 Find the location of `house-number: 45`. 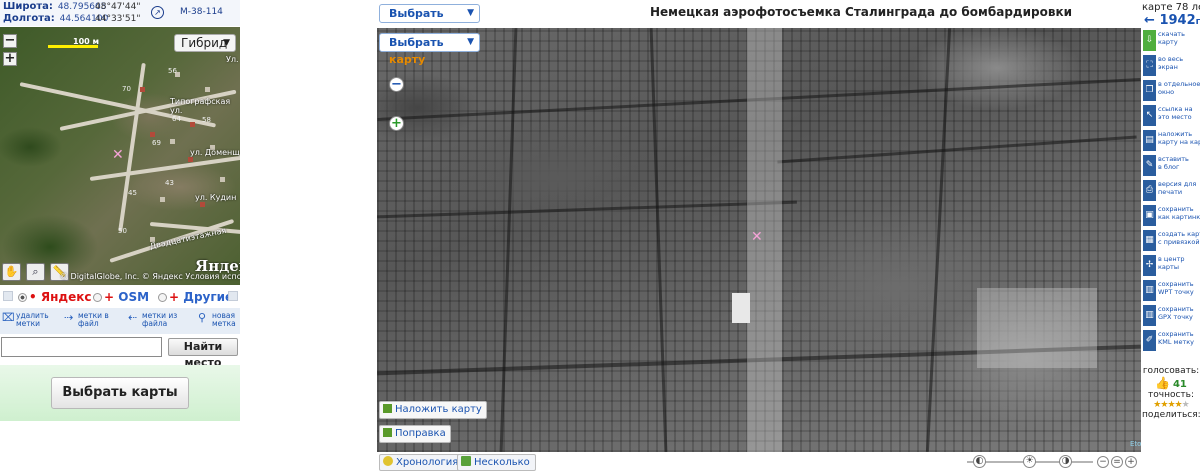

house-number: 45 is located at coordinates (132, 193).